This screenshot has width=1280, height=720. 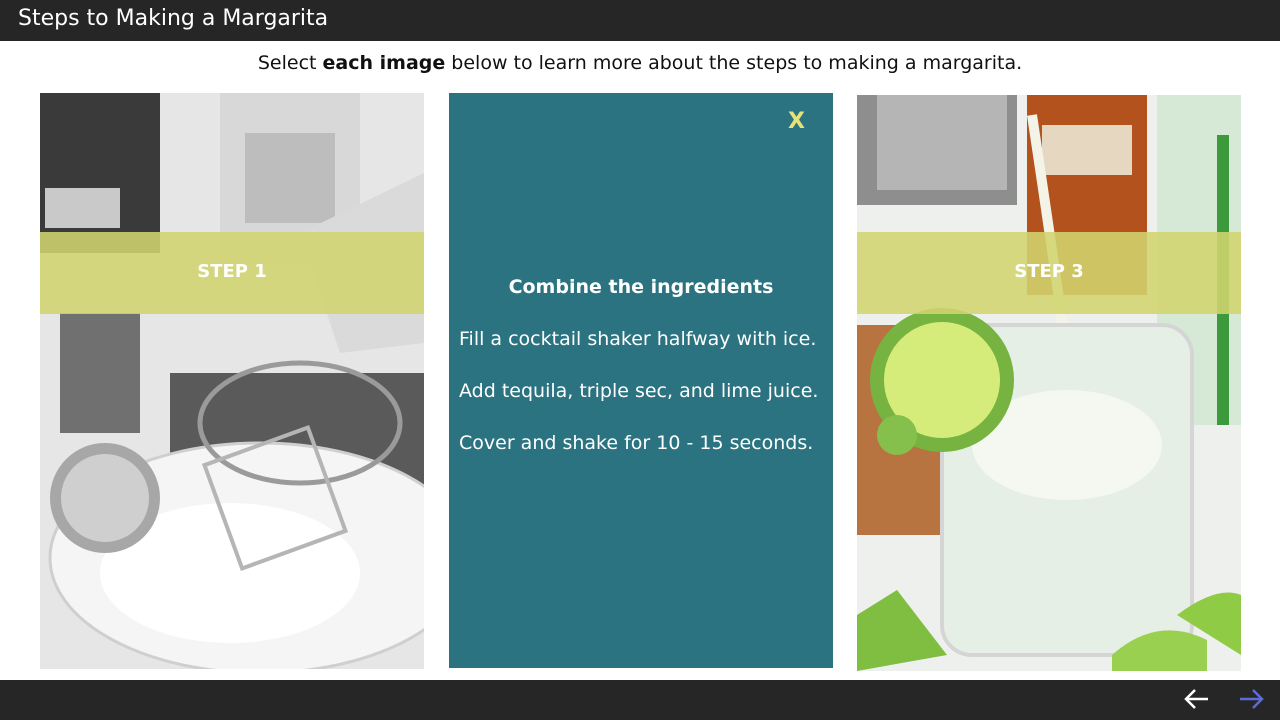 What do you see at coordinates (1197, 699) in the screenshot?
I see `arrow-left-icon` at bounding box center [1197, 699].